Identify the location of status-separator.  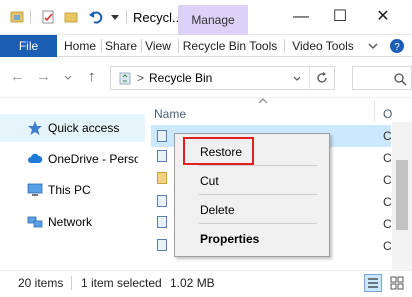
(71, 283).